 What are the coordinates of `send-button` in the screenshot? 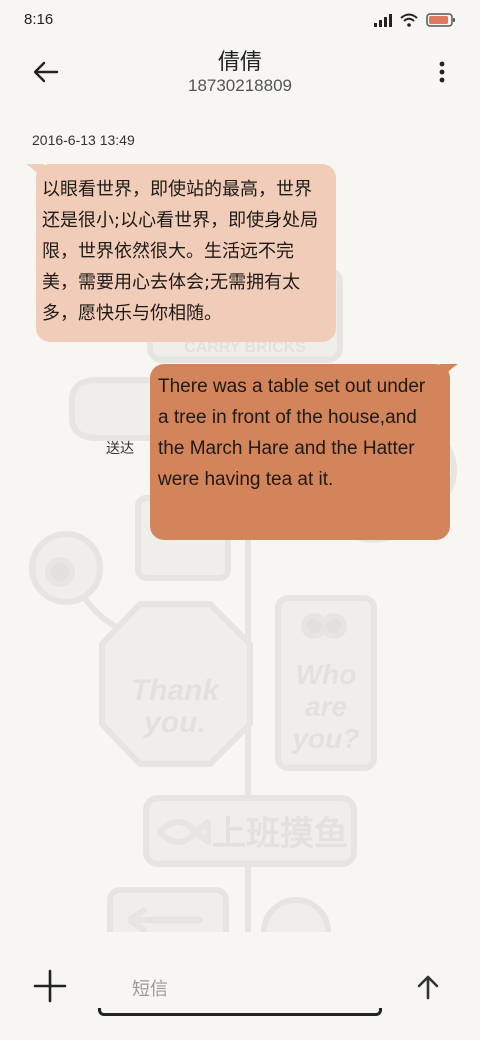 It's located at (428, 987).